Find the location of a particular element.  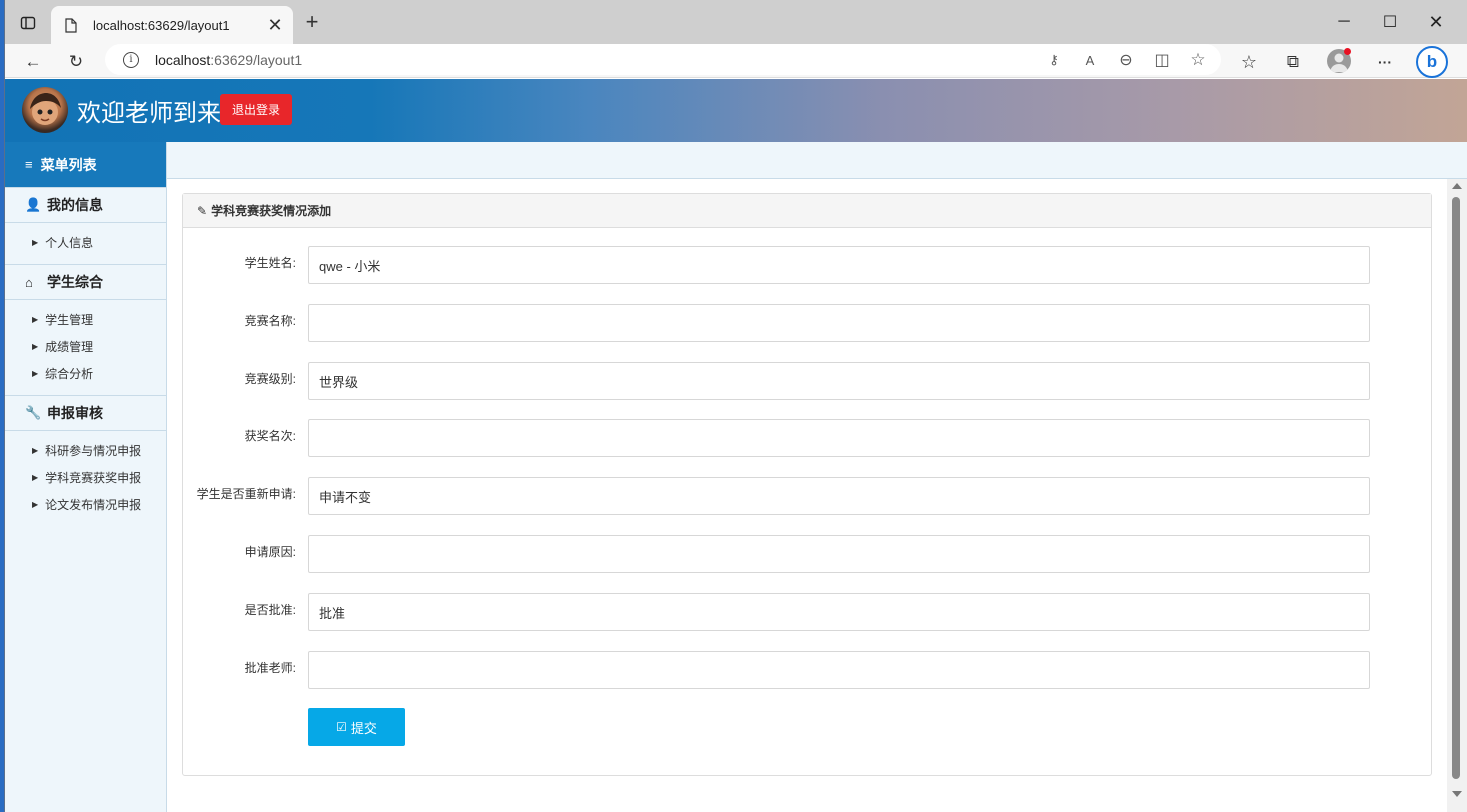

sidebar-group-review: 🔧 申报审核 is located at coordinates (85, 413).